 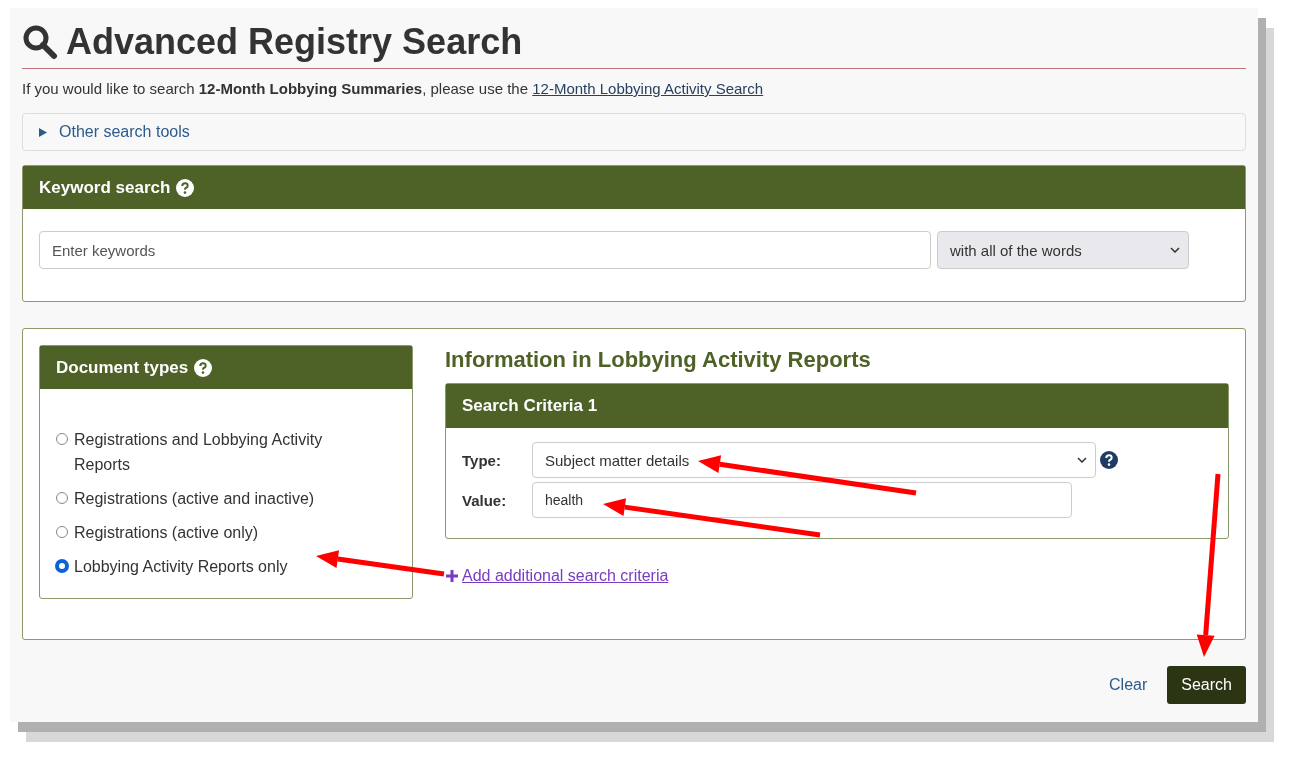 I want to click on plus-icon, so click(x=452, y=576).